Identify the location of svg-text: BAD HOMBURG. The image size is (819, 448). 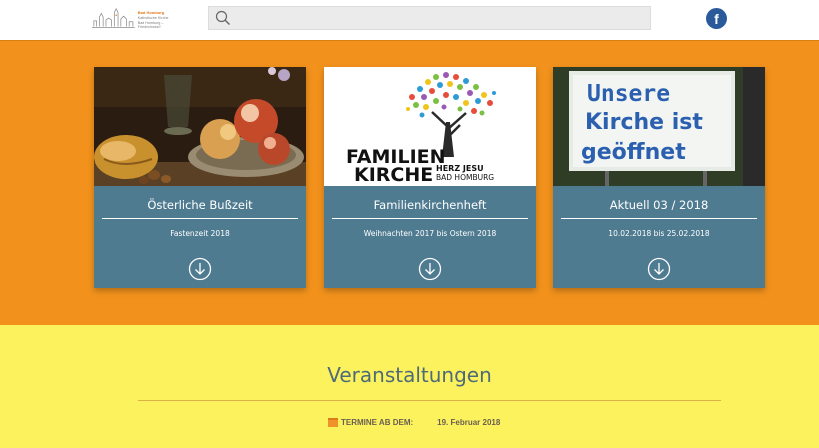
(465, 177).